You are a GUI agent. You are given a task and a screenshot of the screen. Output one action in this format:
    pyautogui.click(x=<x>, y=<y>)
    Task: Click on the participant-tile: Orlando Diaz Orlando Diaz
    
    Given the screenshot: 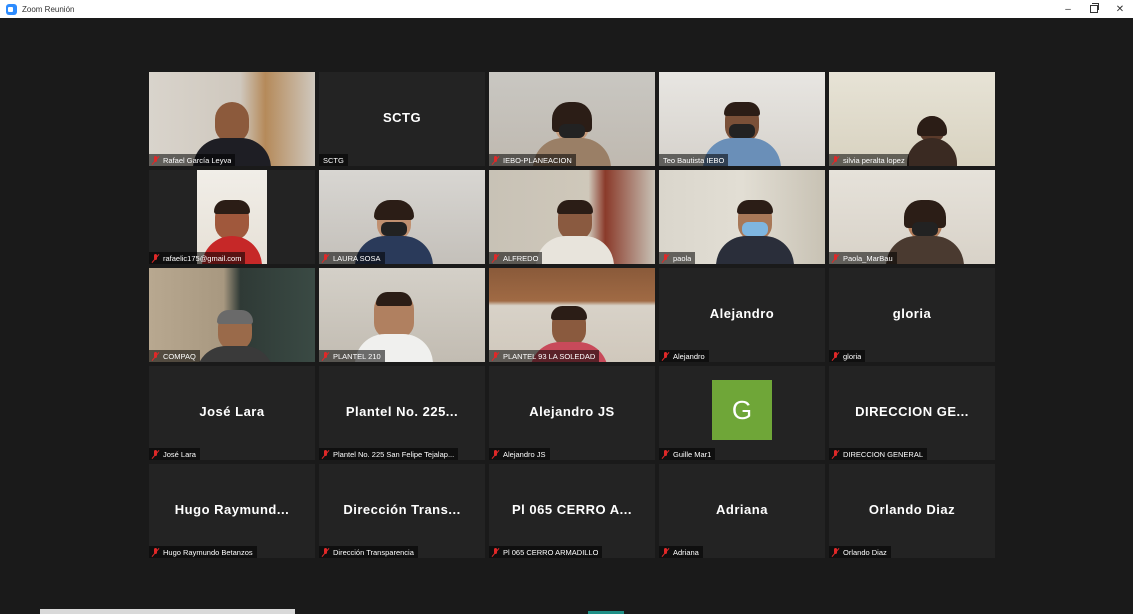 What is the action you would take?
    pyautogui.click(x=912, y=511)
    